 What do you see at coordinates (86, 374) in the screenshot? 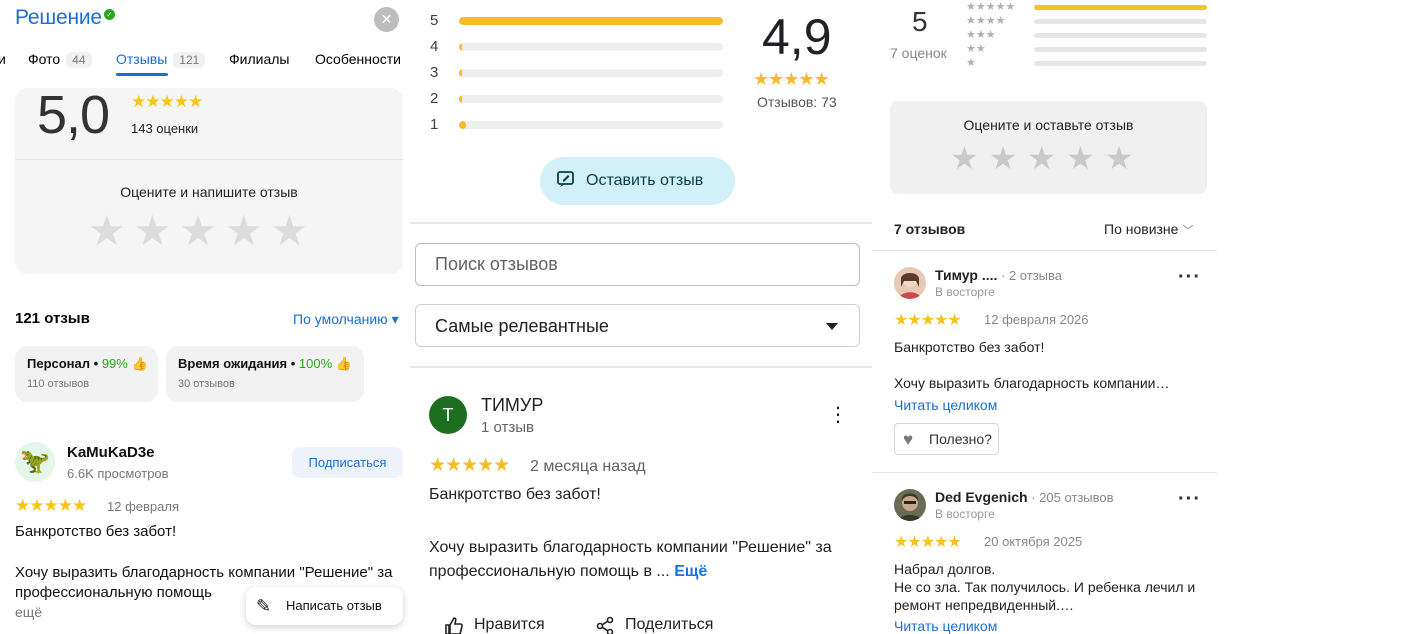
I see `aspect-chip-staff: Персонал • 99% 👍 110 отзывов` at bounding box center [86, 374].